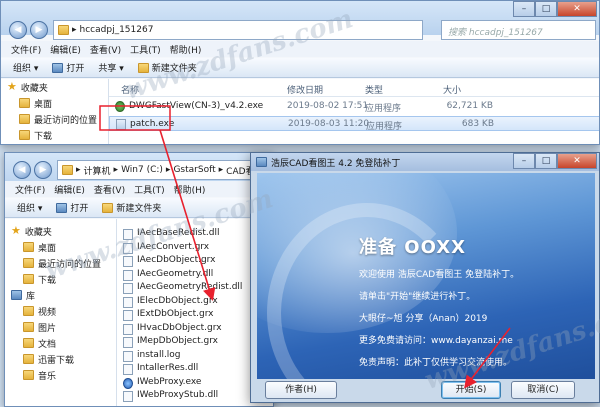  Describe the element at coordinates (336, 163) in the screenshot. I see `dialog-title: 浩辰CAD看图王 4.2 免登陆补丁` at that location.